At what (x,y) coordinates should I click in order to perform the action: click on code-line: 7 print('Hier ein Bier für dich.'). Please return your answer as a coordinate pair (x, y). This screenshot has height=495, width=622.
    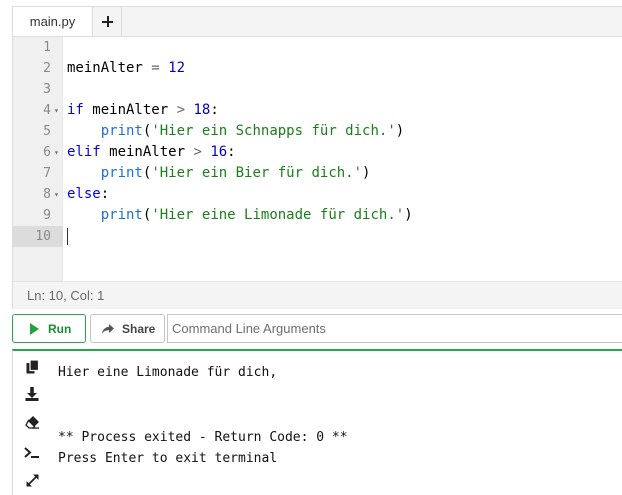
    Looking at the image, I should click on (317, 173).